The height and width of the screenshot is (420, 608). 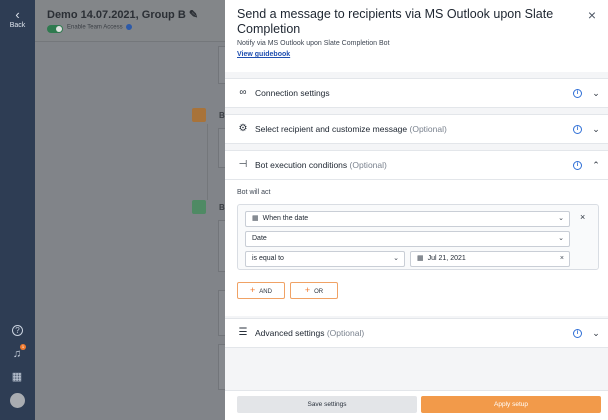 What do you see at coordinates (327, 404) in the screenshot?
I see `save-settings-button: Save settings` at bounding box center [327, 404].